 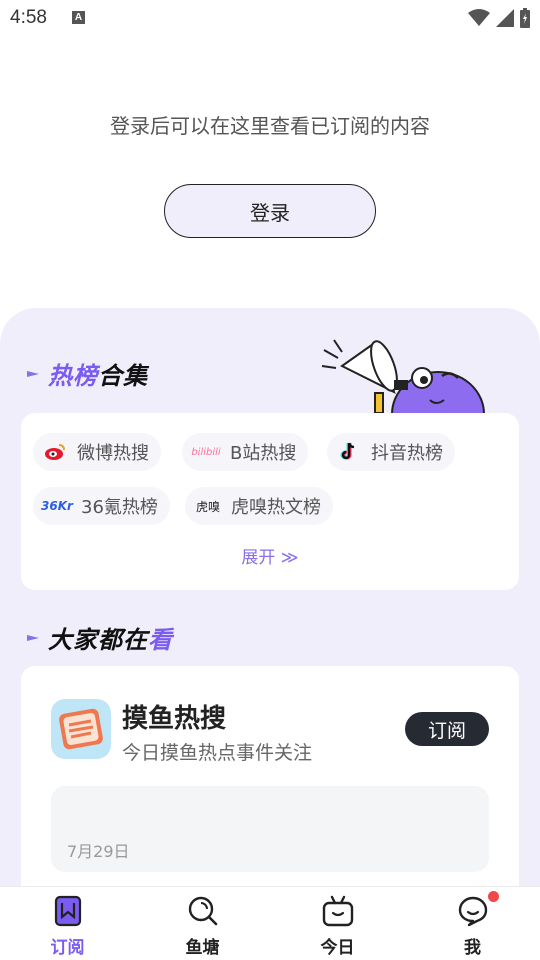 I want to click on bottom-nav: 订阅 鱼塘 今日 我, so click(x=270, y=923).